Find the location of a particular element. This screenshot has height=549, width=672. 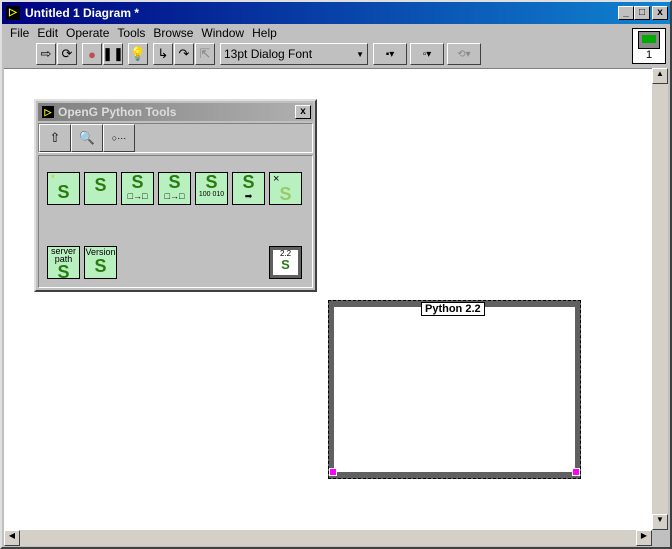

menu-browse: Browse is located at coordinates (173, 34).